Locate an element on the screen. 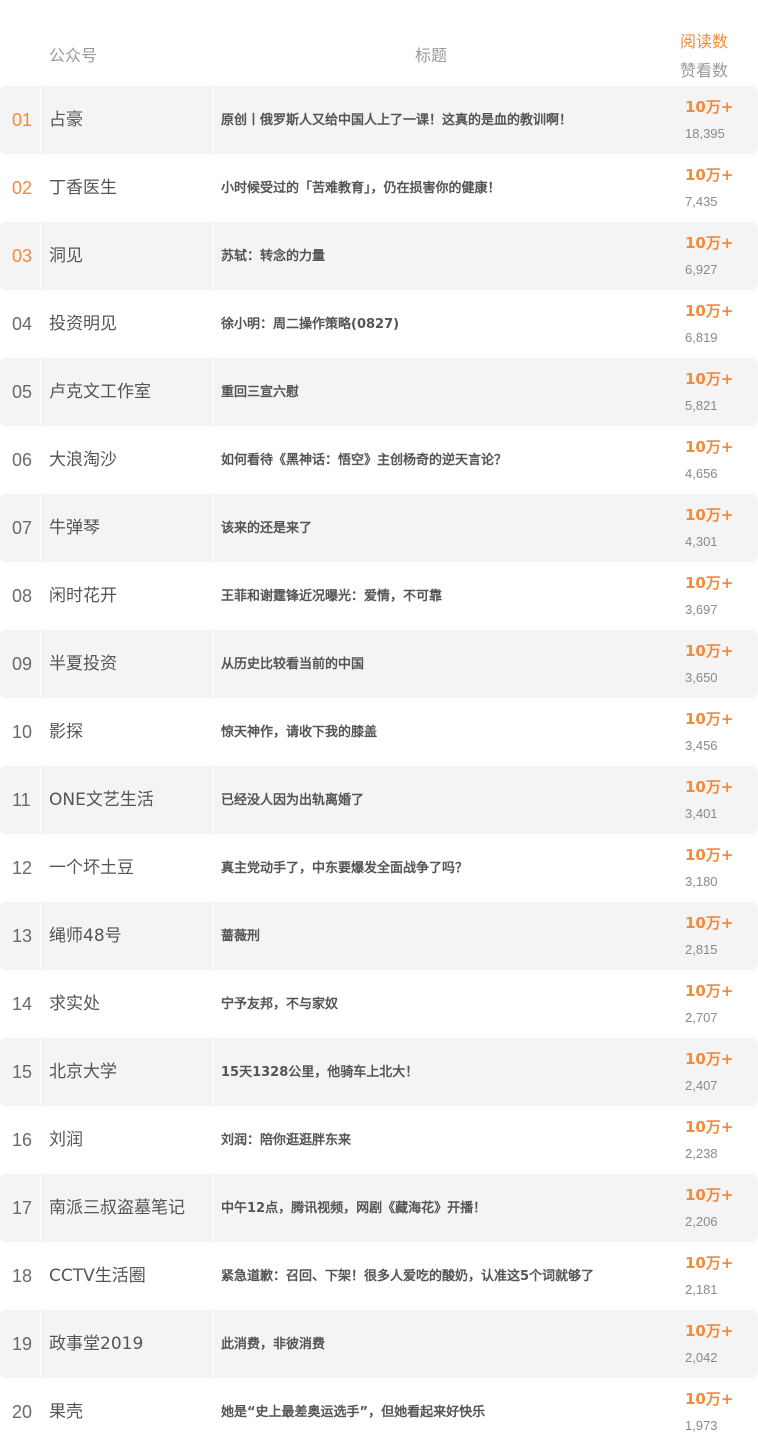  article-title-cell: 此消费，非彼消费 is located at coordinates (431, 1344).